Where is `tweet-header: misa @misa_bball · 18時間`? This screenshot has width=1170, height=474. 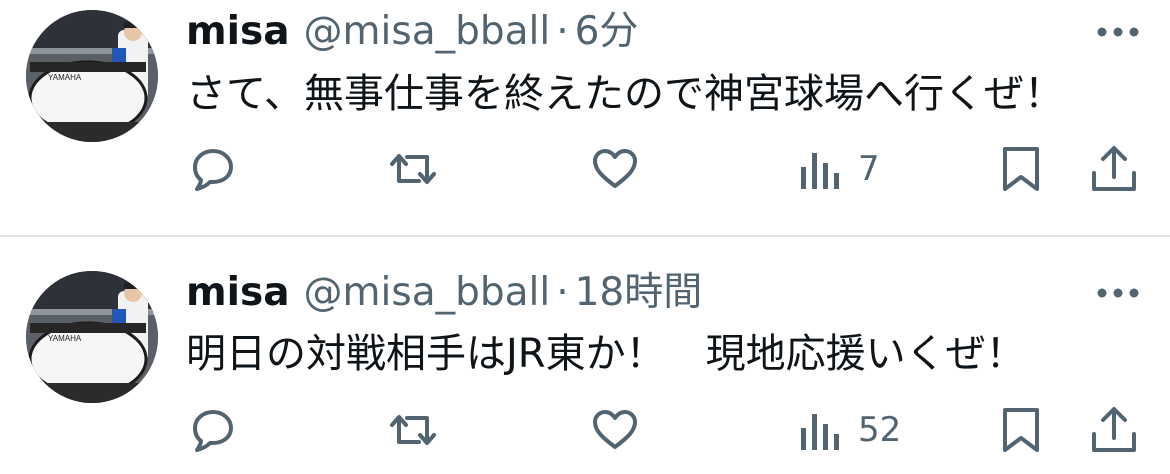 tweet-header: misa @misa_bball · 18時間 is located at coordinates (444, 293).